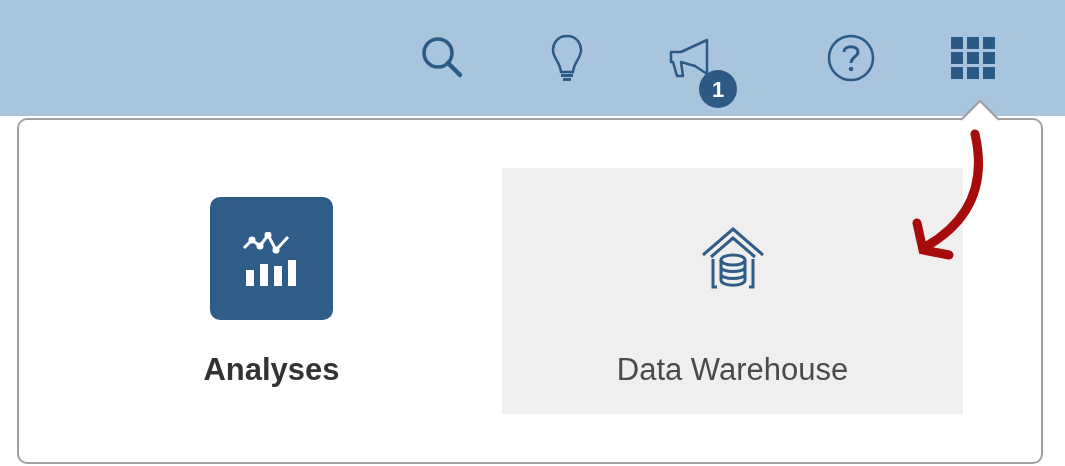 This screenshot has height=466, width=1065. What do you see at coordinates (271, 258) in the screenshot?
I see `analytics-app-icon` at bounding box center [271, 258].